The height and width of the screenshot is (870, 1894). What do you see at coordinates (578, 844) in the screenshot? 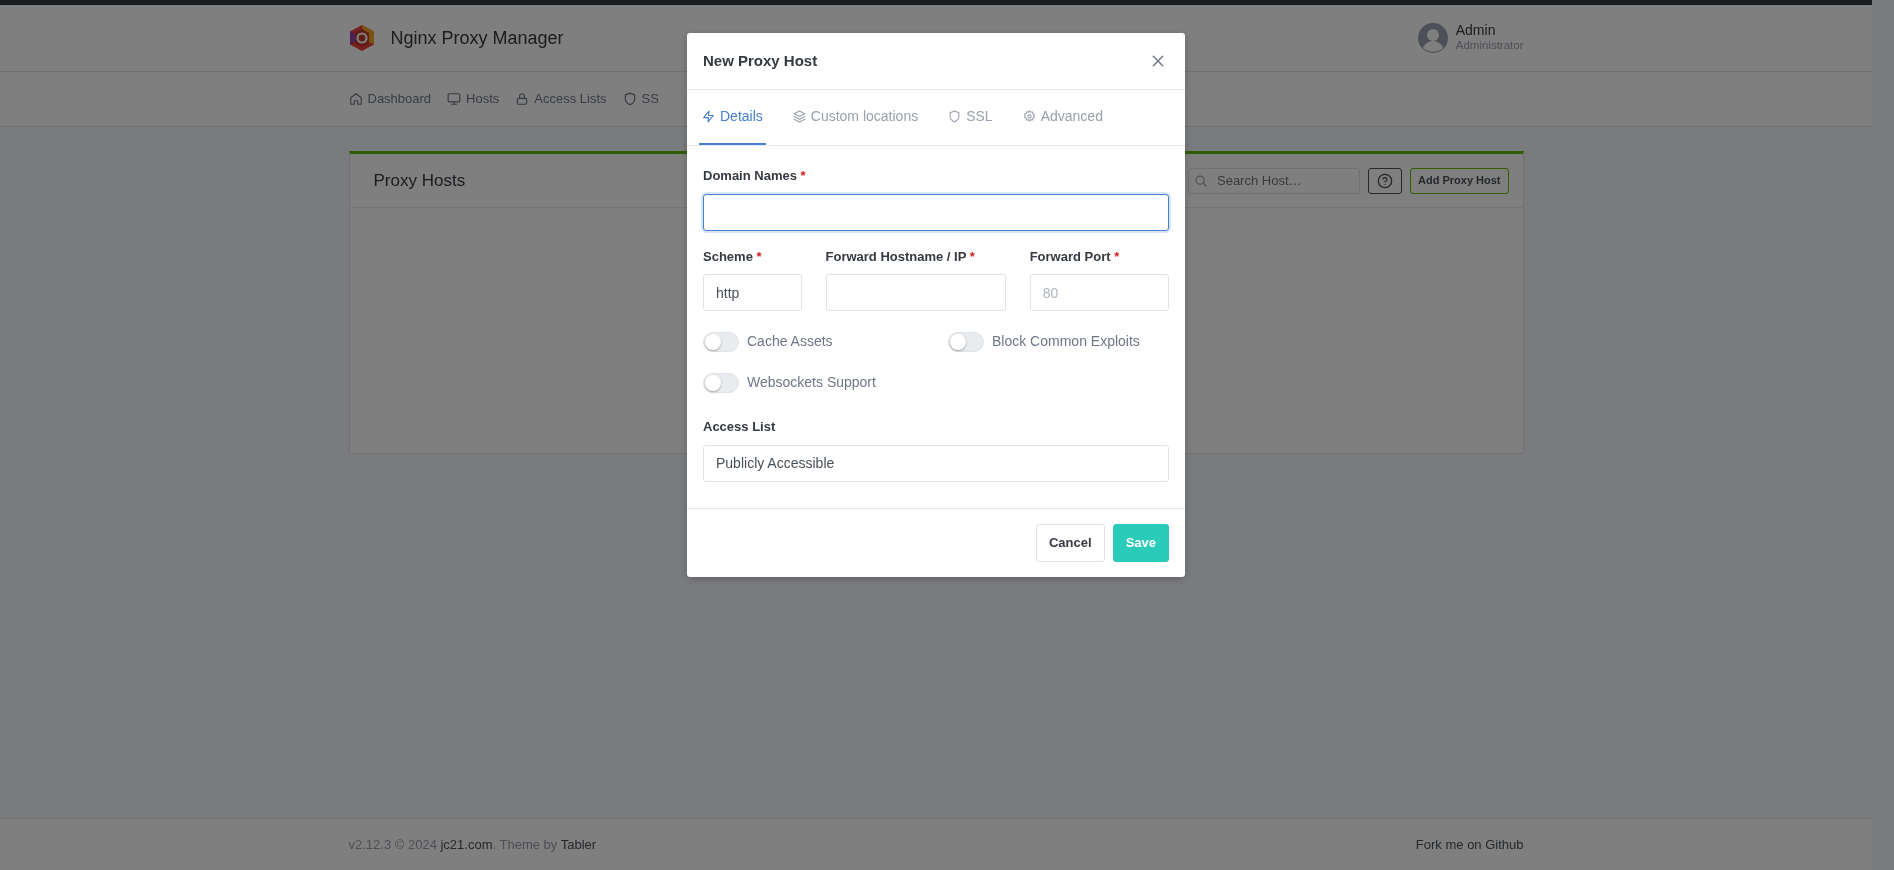
I see `footer-link: Tabler` at bounding box center [578, 844].